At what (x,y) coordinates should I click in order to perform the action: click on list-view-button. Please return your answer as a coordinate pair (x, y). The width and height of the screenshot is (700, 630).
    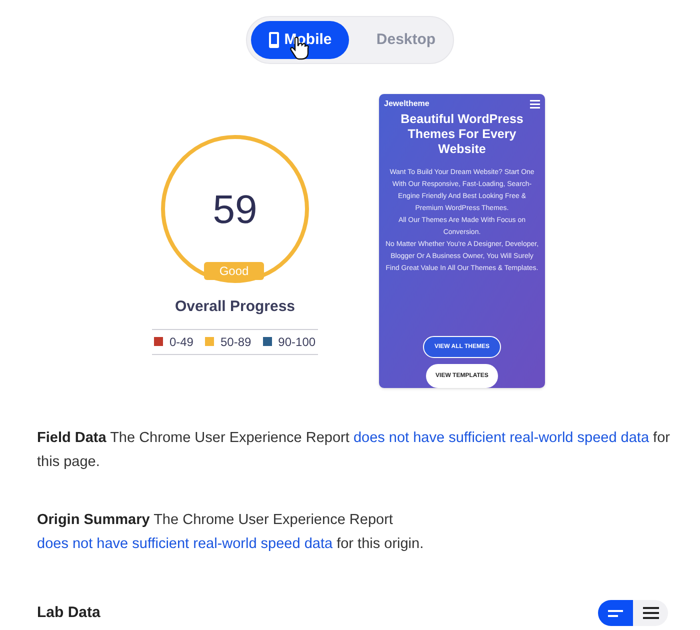
    Looking at the image, I should click on (650, 613).